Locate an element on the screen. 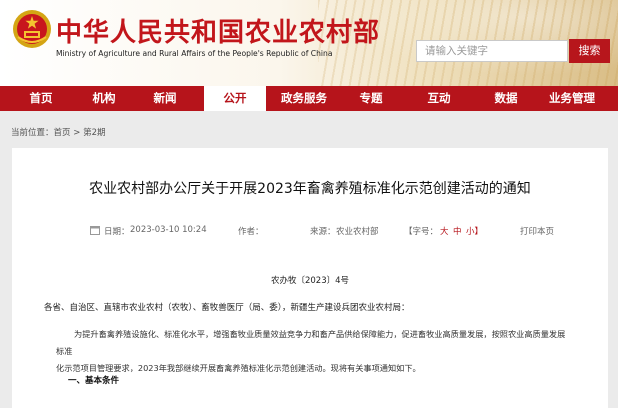 This screenshot has width=618, height=408. date-value: 2023-03-10 10:24 is located at coordinates (168, 230).